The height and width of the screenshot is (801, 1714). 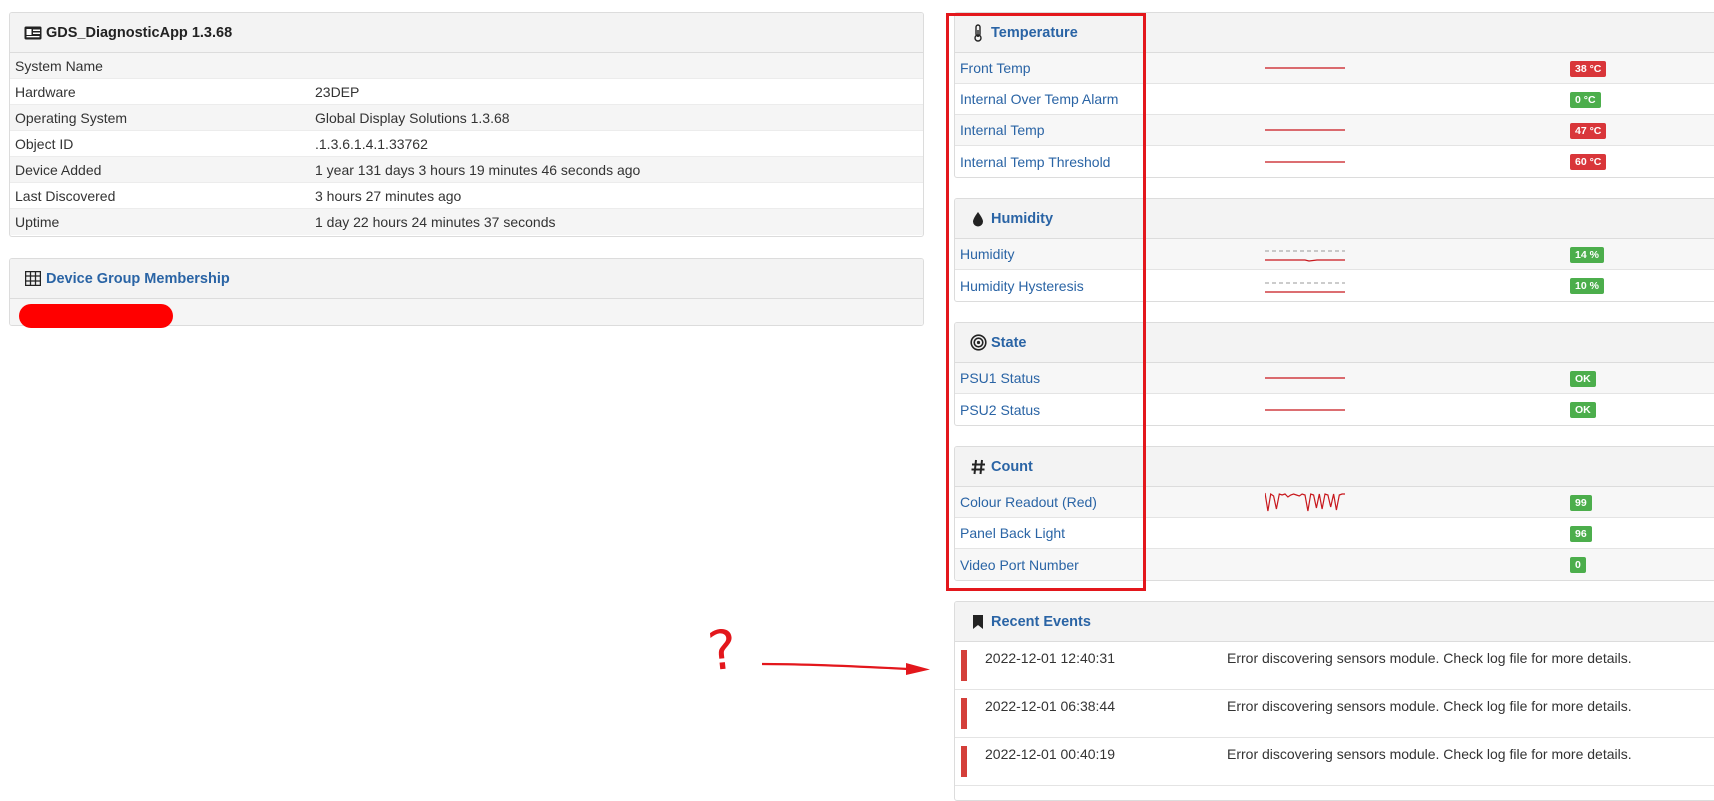 I want to click on event-severity-bar, so click(x=964, y=713).